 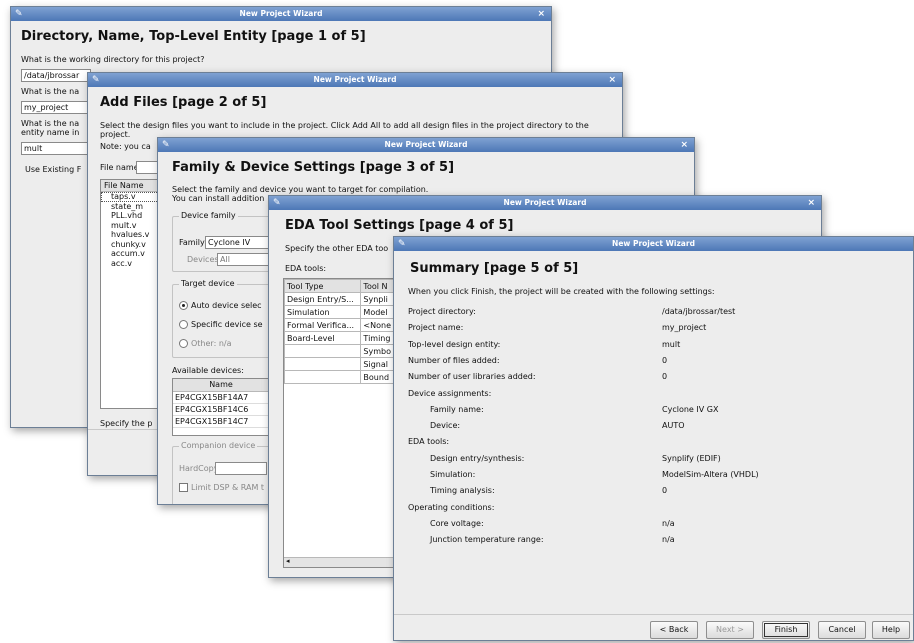 I want to click on summary-label: Operating conditions:, so click(x=451, y=507).